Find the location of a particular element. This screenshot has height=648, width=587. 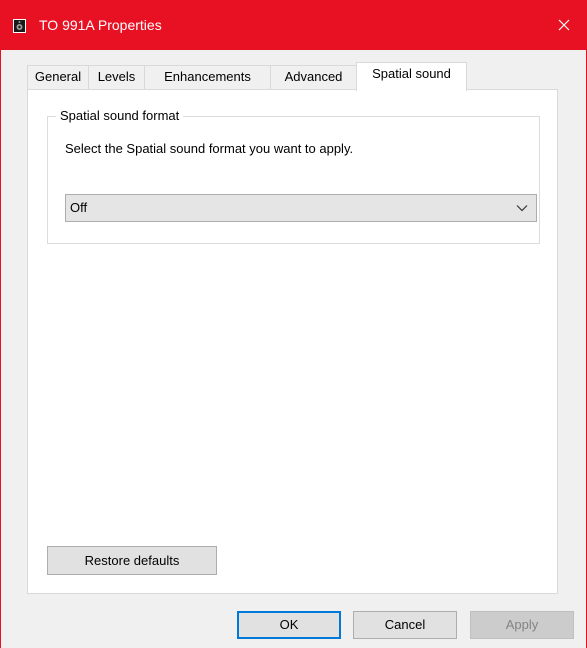

close-button is located at coordinates (564, 25).